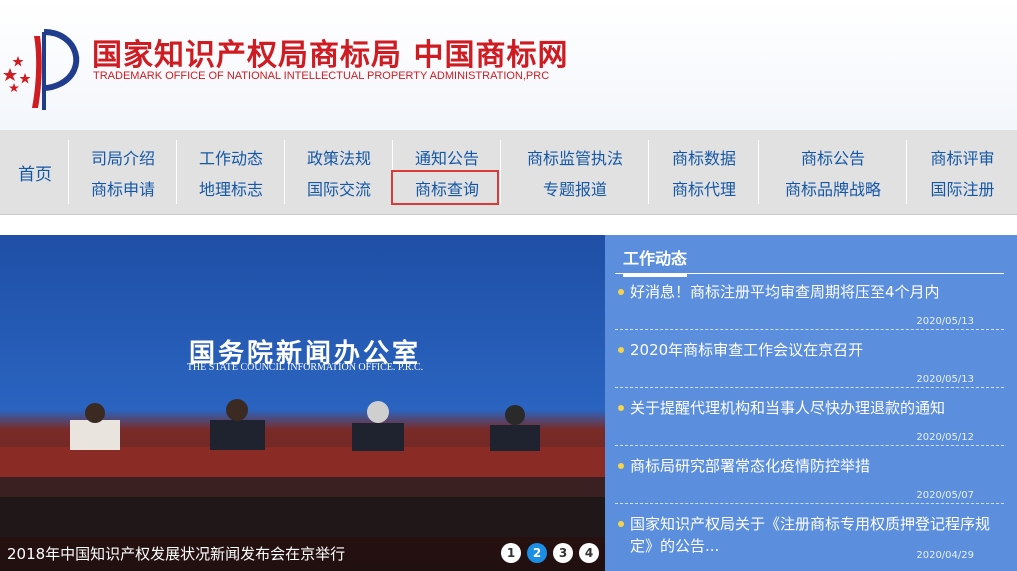  What do you see at coordinates (339, 157) in the screenshot?
I see `nav-link-policies-regulations: 政策法规` at bounding box center [339, 157].